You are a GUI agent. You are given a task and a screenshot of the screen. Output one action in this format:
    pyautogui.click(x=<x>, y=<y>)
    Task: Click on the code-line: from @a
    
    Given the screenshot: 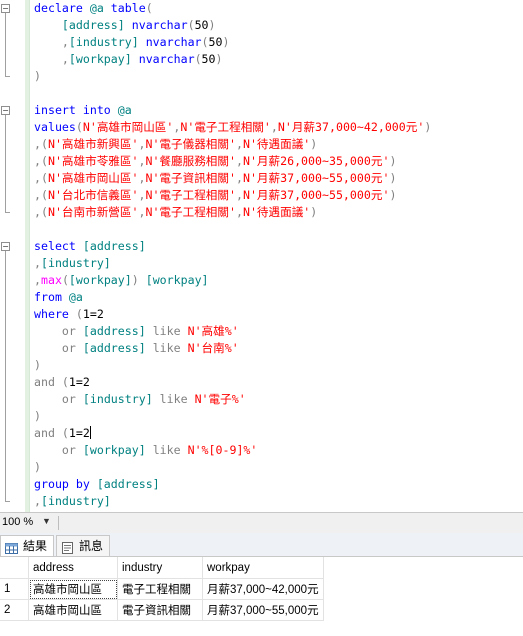 What is the action you would take?
    pyautogui.click(x=261, y=297)
    